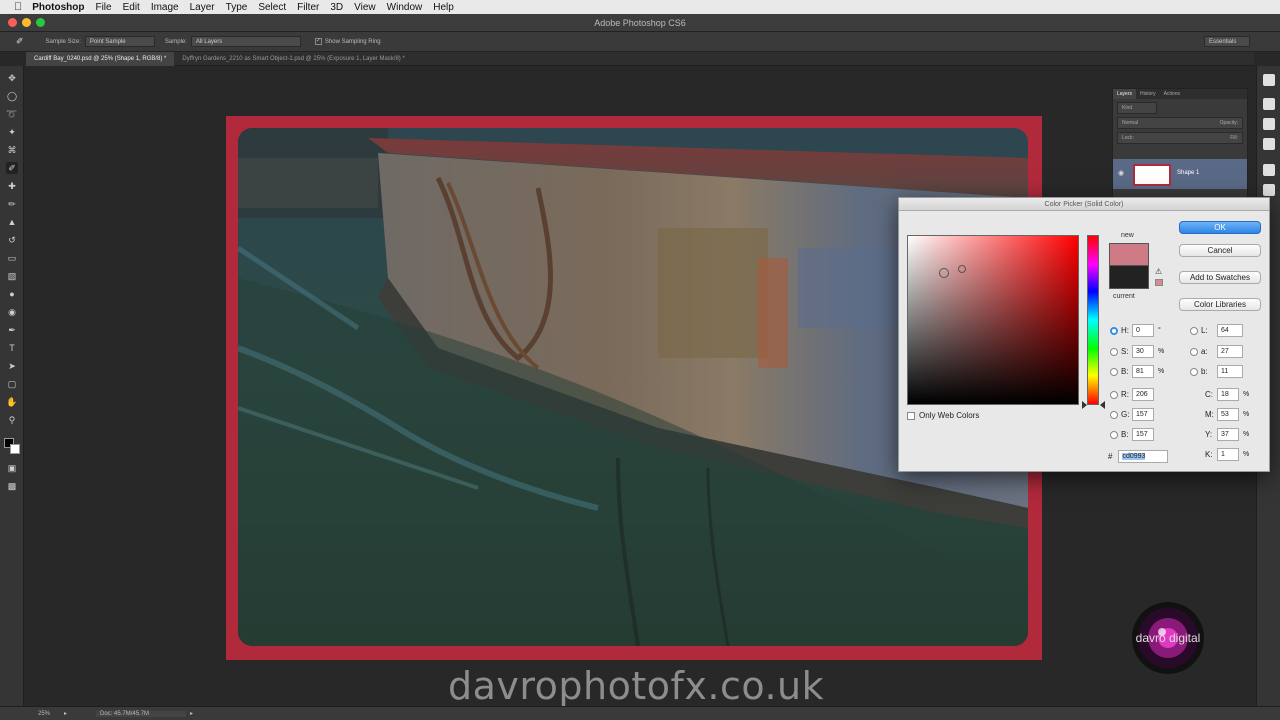  I want to click on brightness-radio, so click(1114, 371).